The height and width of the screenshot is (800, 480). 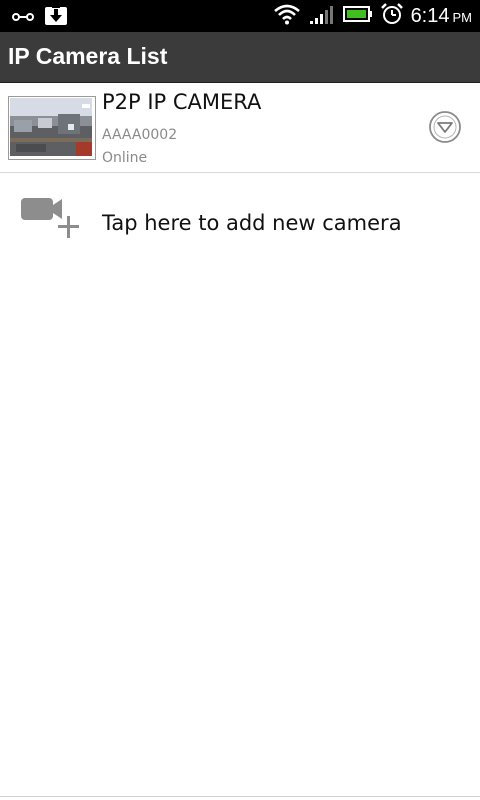 I want to click on add-camera-icon, so click(x=50, y=219).